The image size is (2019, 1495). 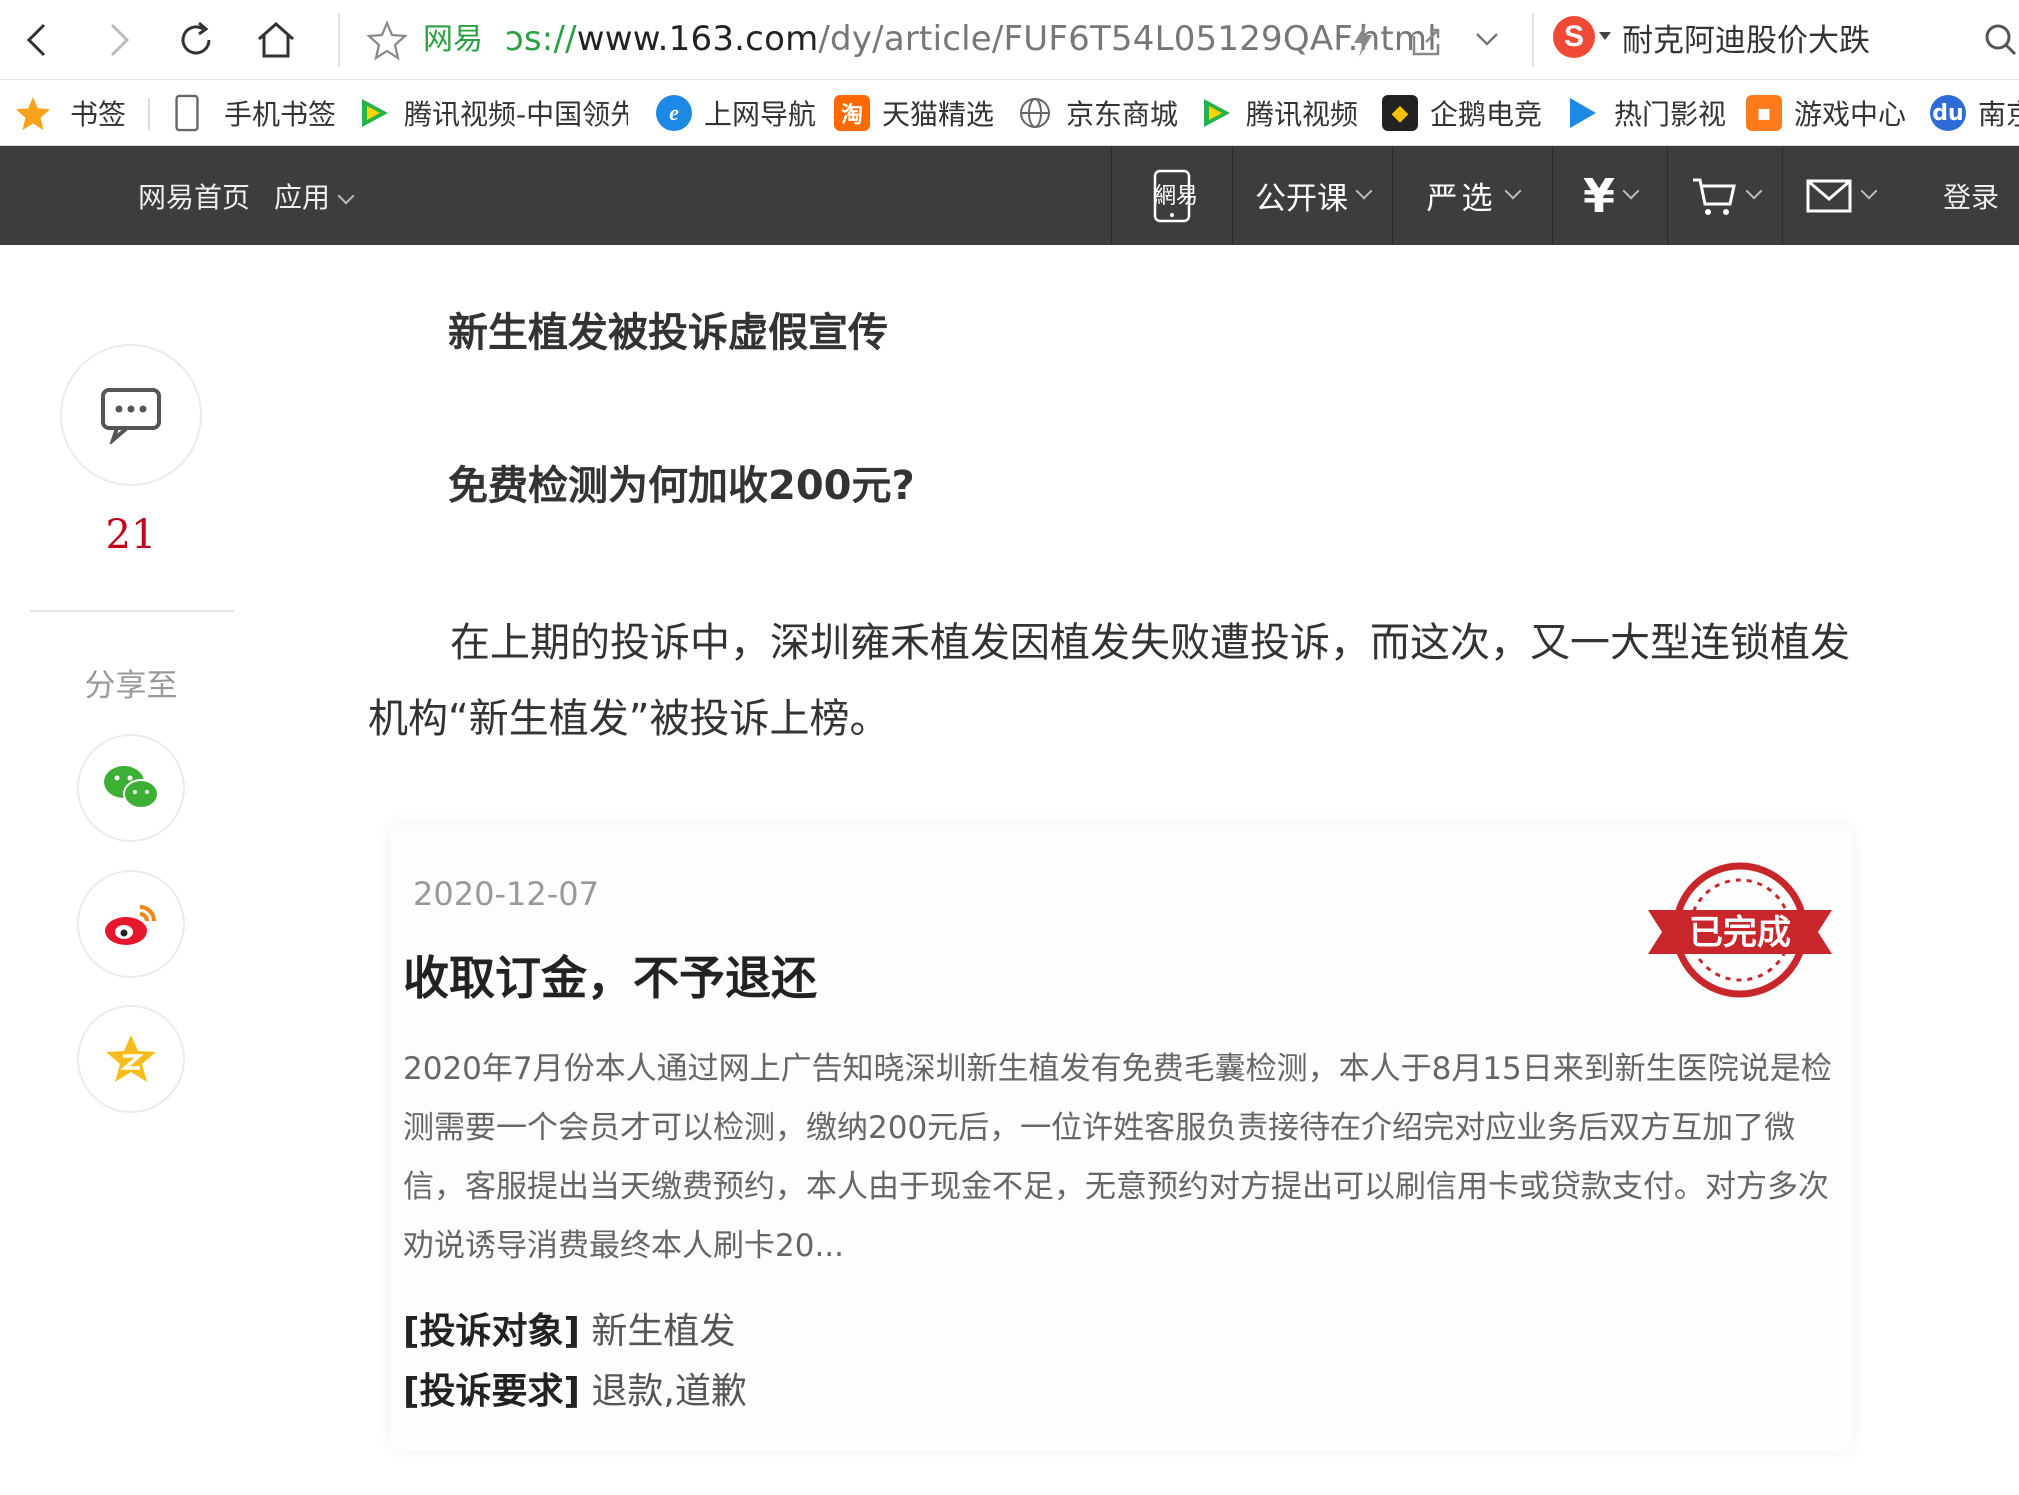 I want to click on qzone-star-icon, so click(x=131, y=1058).